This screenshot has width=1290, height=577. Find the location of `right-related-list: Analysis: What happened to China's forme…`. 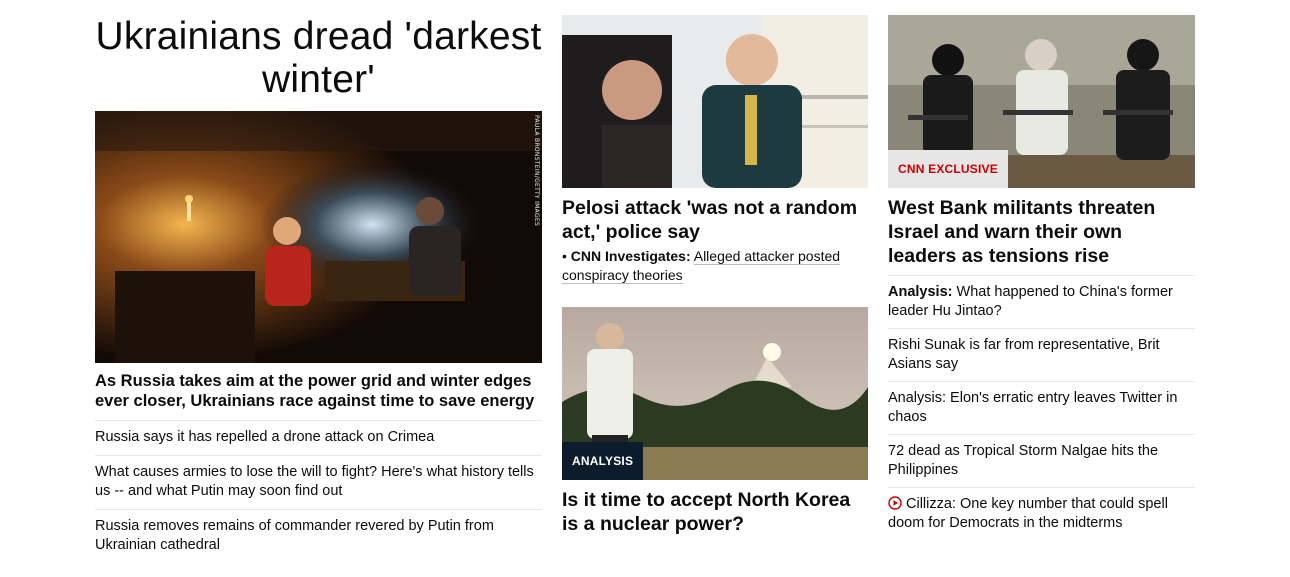

right-related-list: Analysis: What happened to China's forme… is located at coordinates (1041, 408).